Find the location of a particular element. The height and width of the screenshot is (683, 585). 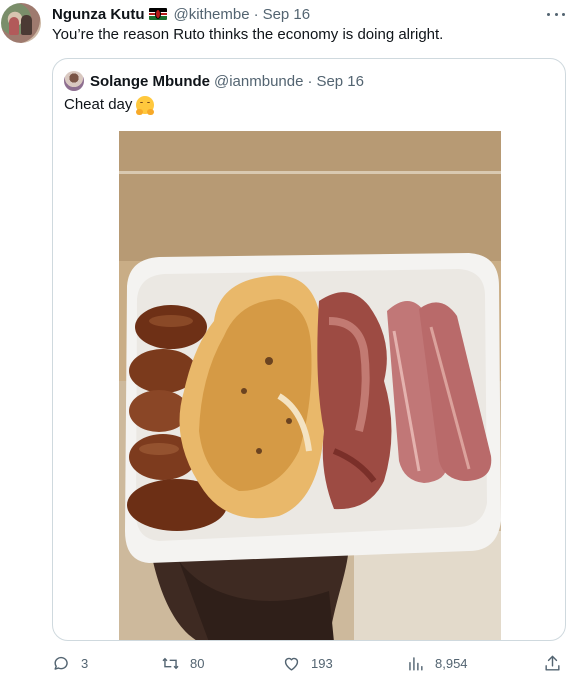

retweet-icon is located at coordinates (170, 663).